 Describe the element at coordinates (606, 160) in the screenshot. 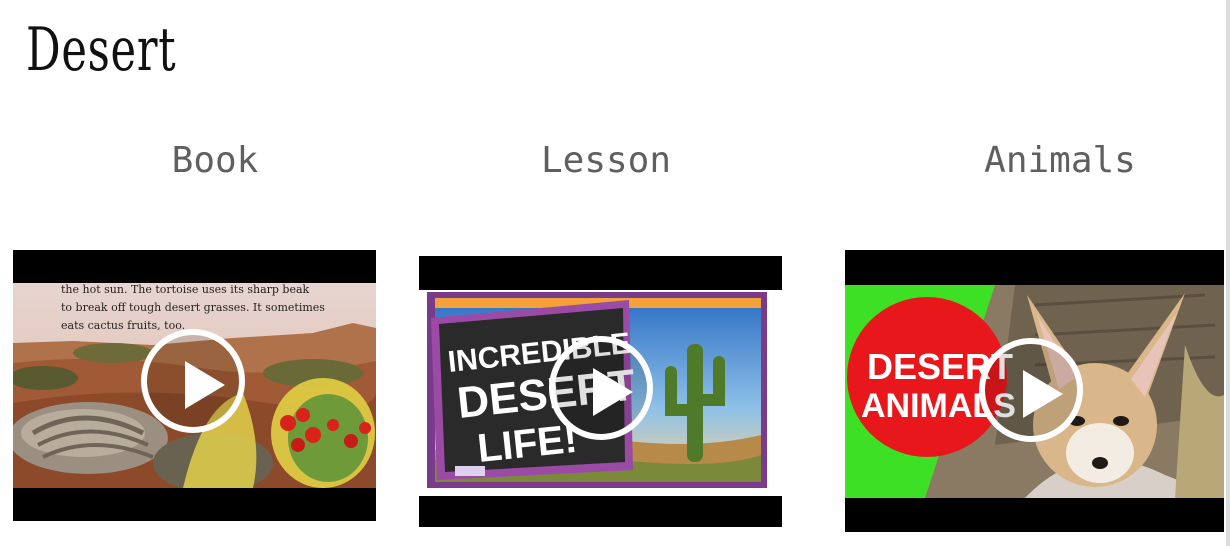

I see `label-lesson: Lesson` at that location.